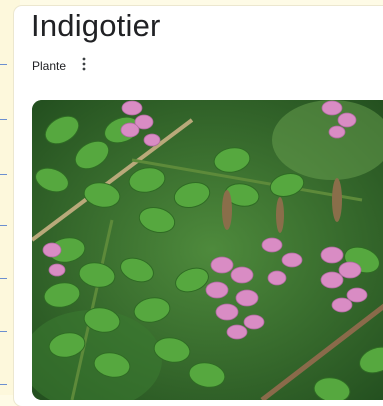 The width and height of the screenshot is (383, 406). Describe the element at coordinates (96, 25) in the screenshot. I see `panel-title: Indigotier` at that location.